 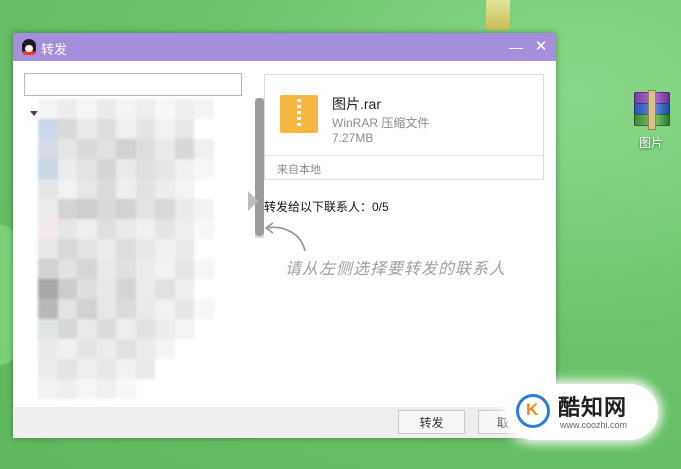 What do you see at coordinates (533, 411) in the screenshot?
I see `coozhi-logo-icon` at bounding box center [533, 411].